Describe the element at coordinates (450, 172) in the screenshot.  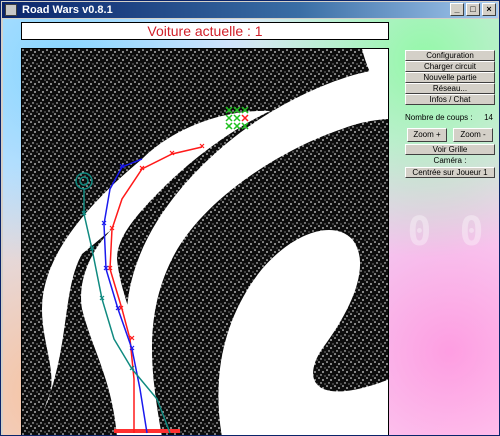
I see `camera-select: Centrée sur Joueur 1` at that location.